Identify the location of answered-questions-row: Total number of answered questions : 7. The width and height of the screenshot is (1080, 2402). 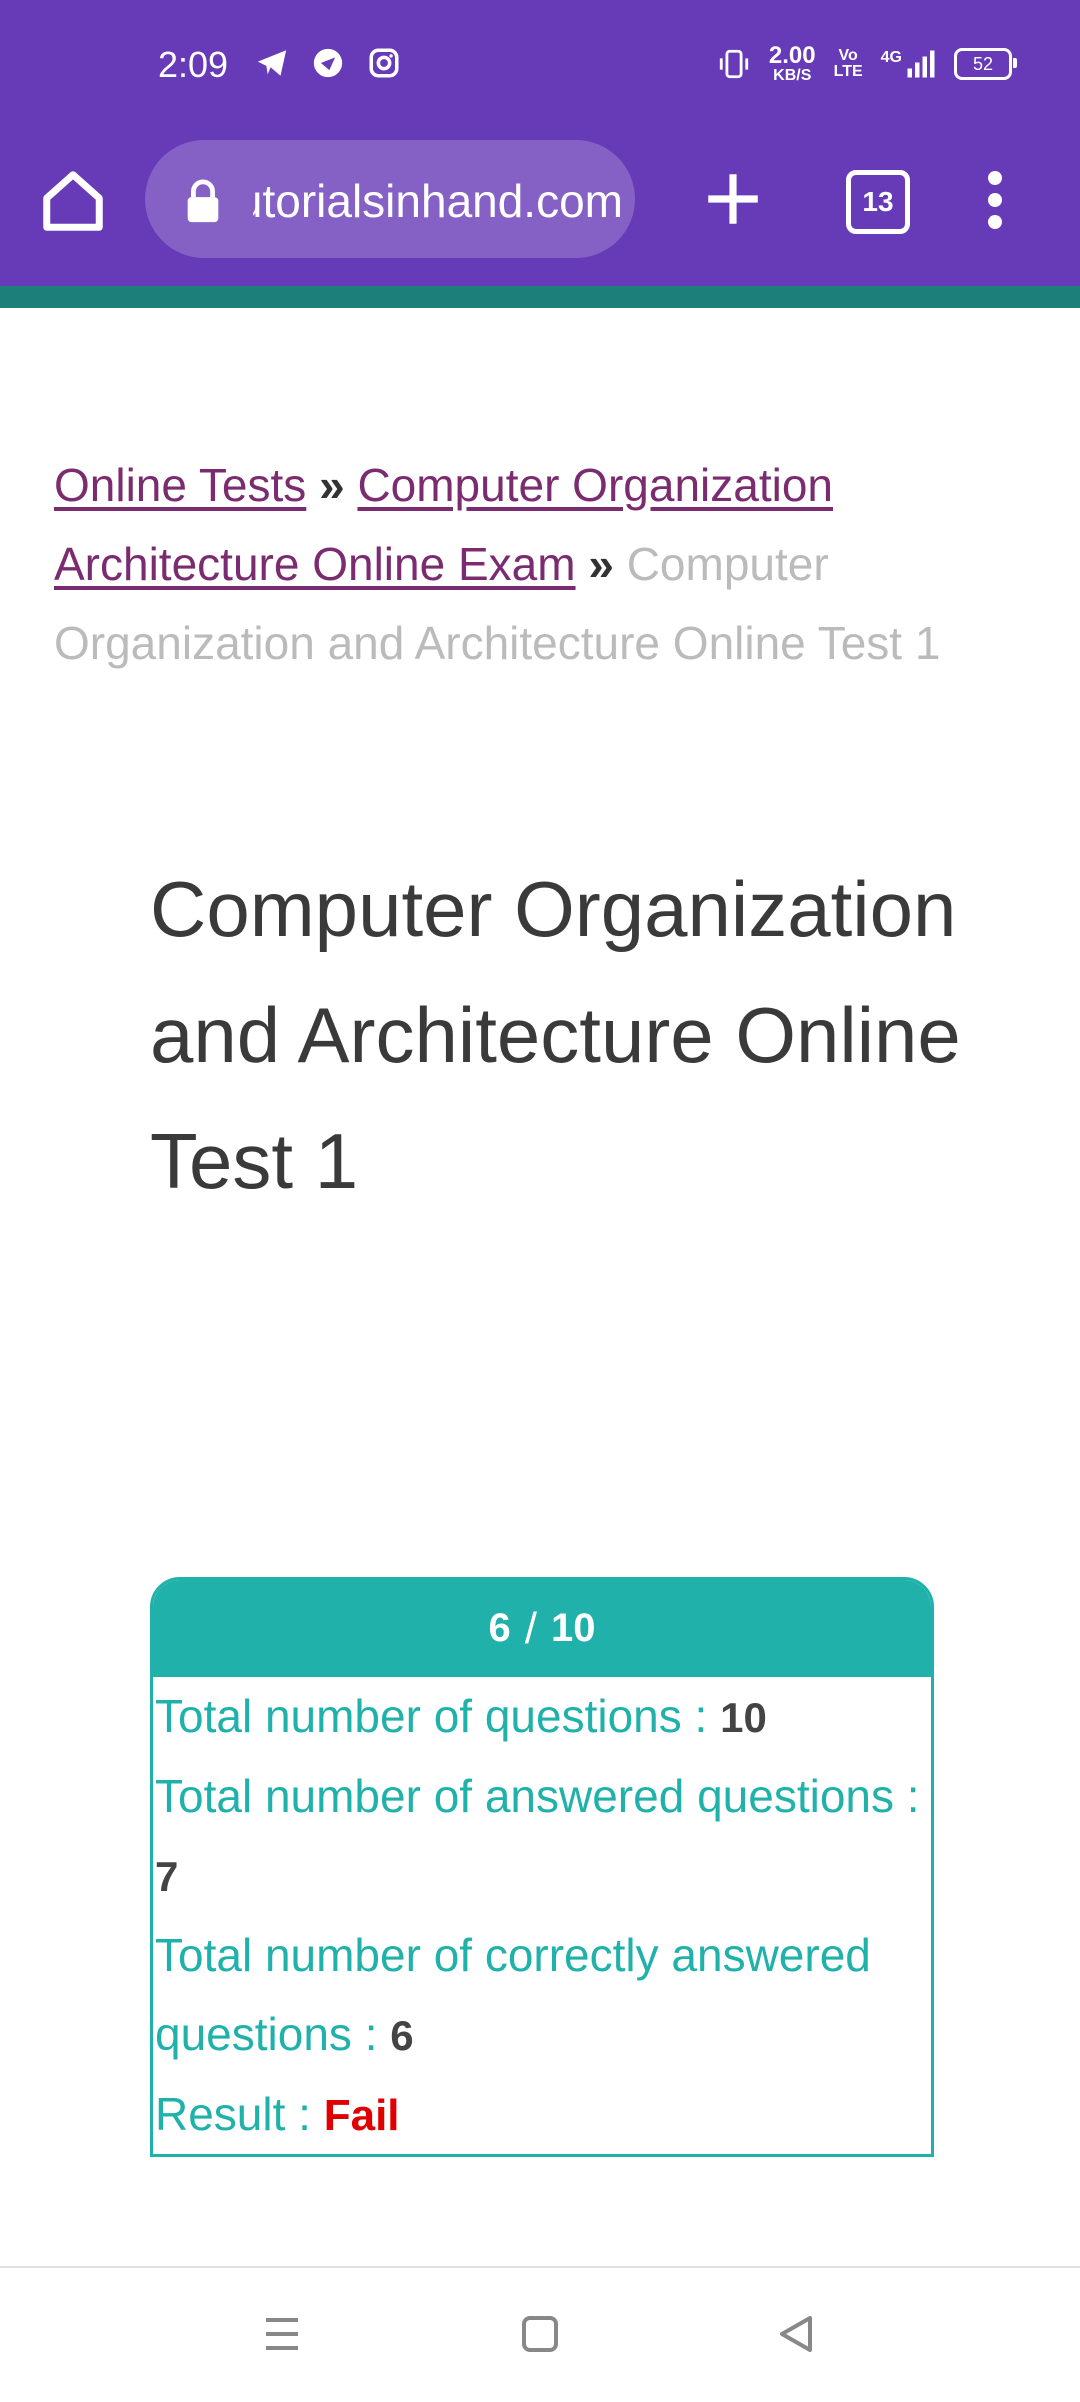
(543, 1836).